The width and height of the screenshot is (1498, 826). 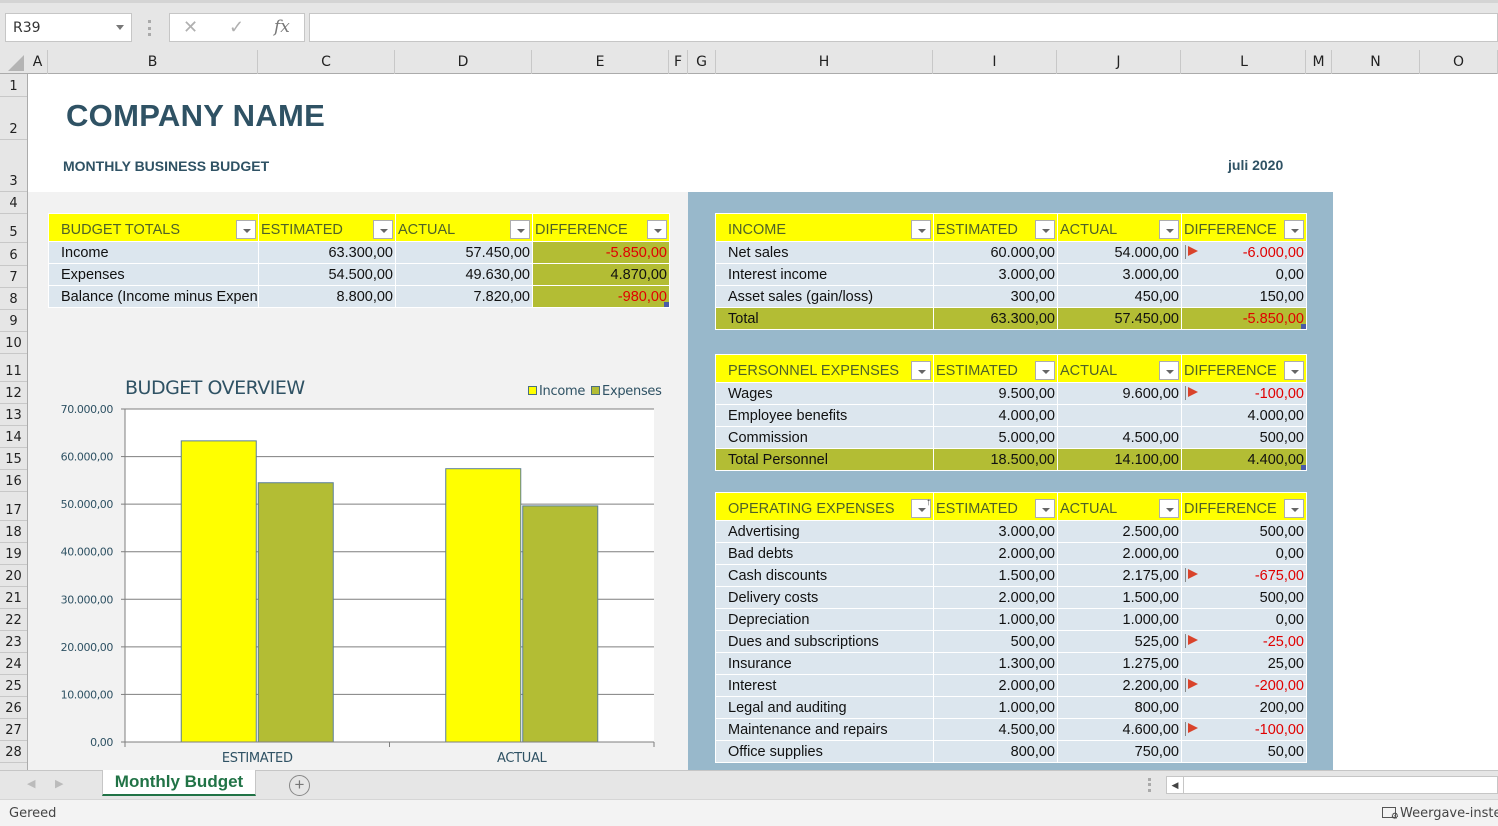 I want to click on row-header-27: 27, so click(x=13, y=730).